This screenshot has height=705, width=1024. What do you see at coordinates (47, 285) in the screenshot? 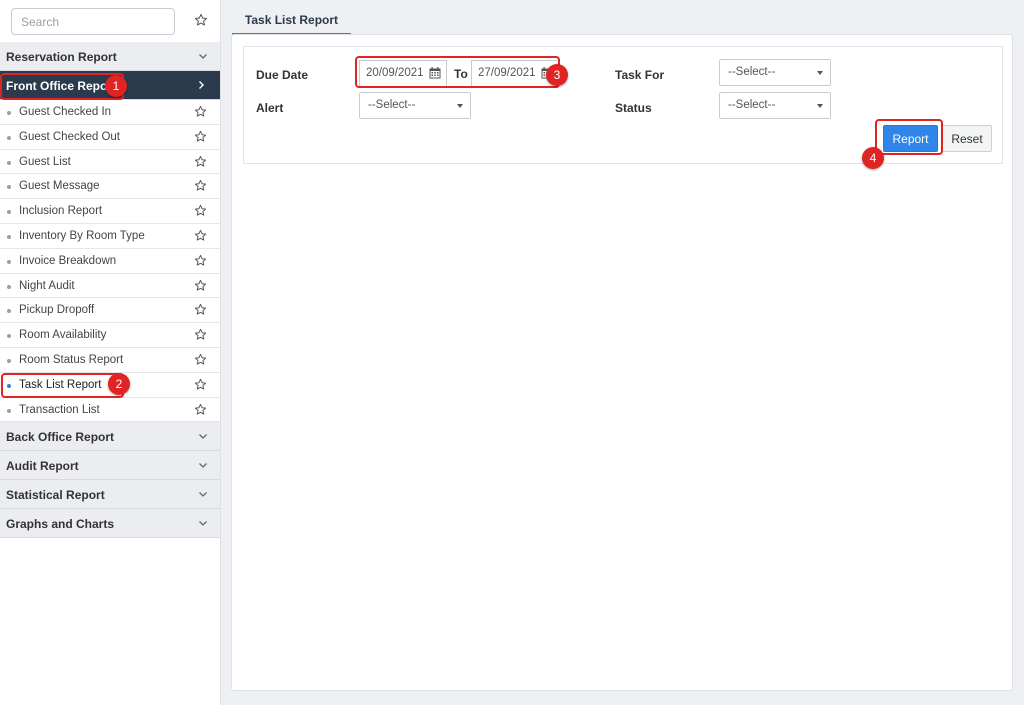
I see `sidebar-item-label: Night Audit` at bounding box center [47, 285].